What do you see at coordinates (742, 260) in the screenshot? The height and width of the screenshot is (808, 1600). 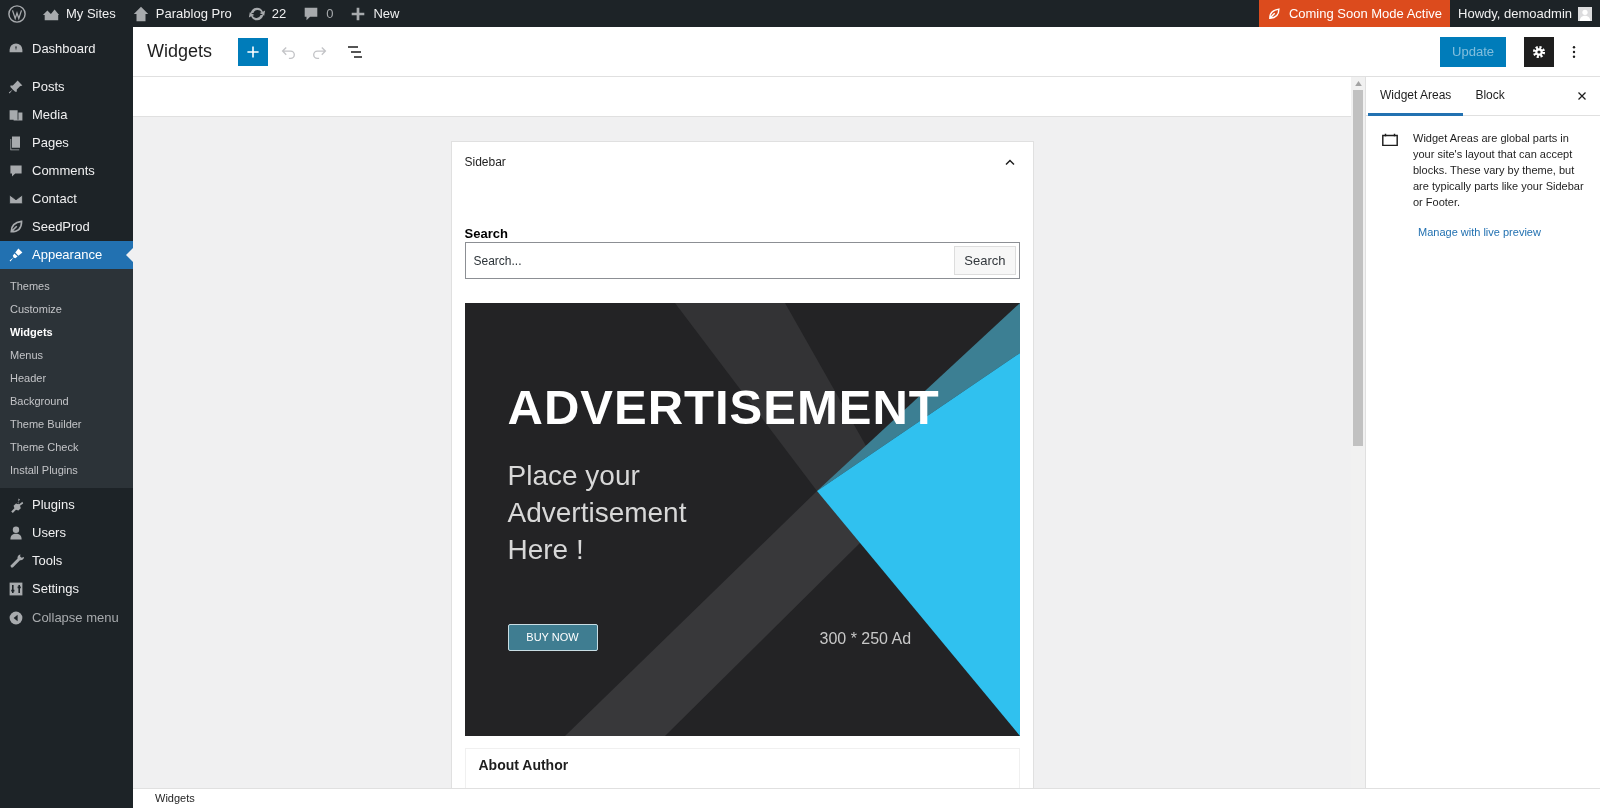 I see `search-input-field: Search... Search` at bounding box center [742, 260].